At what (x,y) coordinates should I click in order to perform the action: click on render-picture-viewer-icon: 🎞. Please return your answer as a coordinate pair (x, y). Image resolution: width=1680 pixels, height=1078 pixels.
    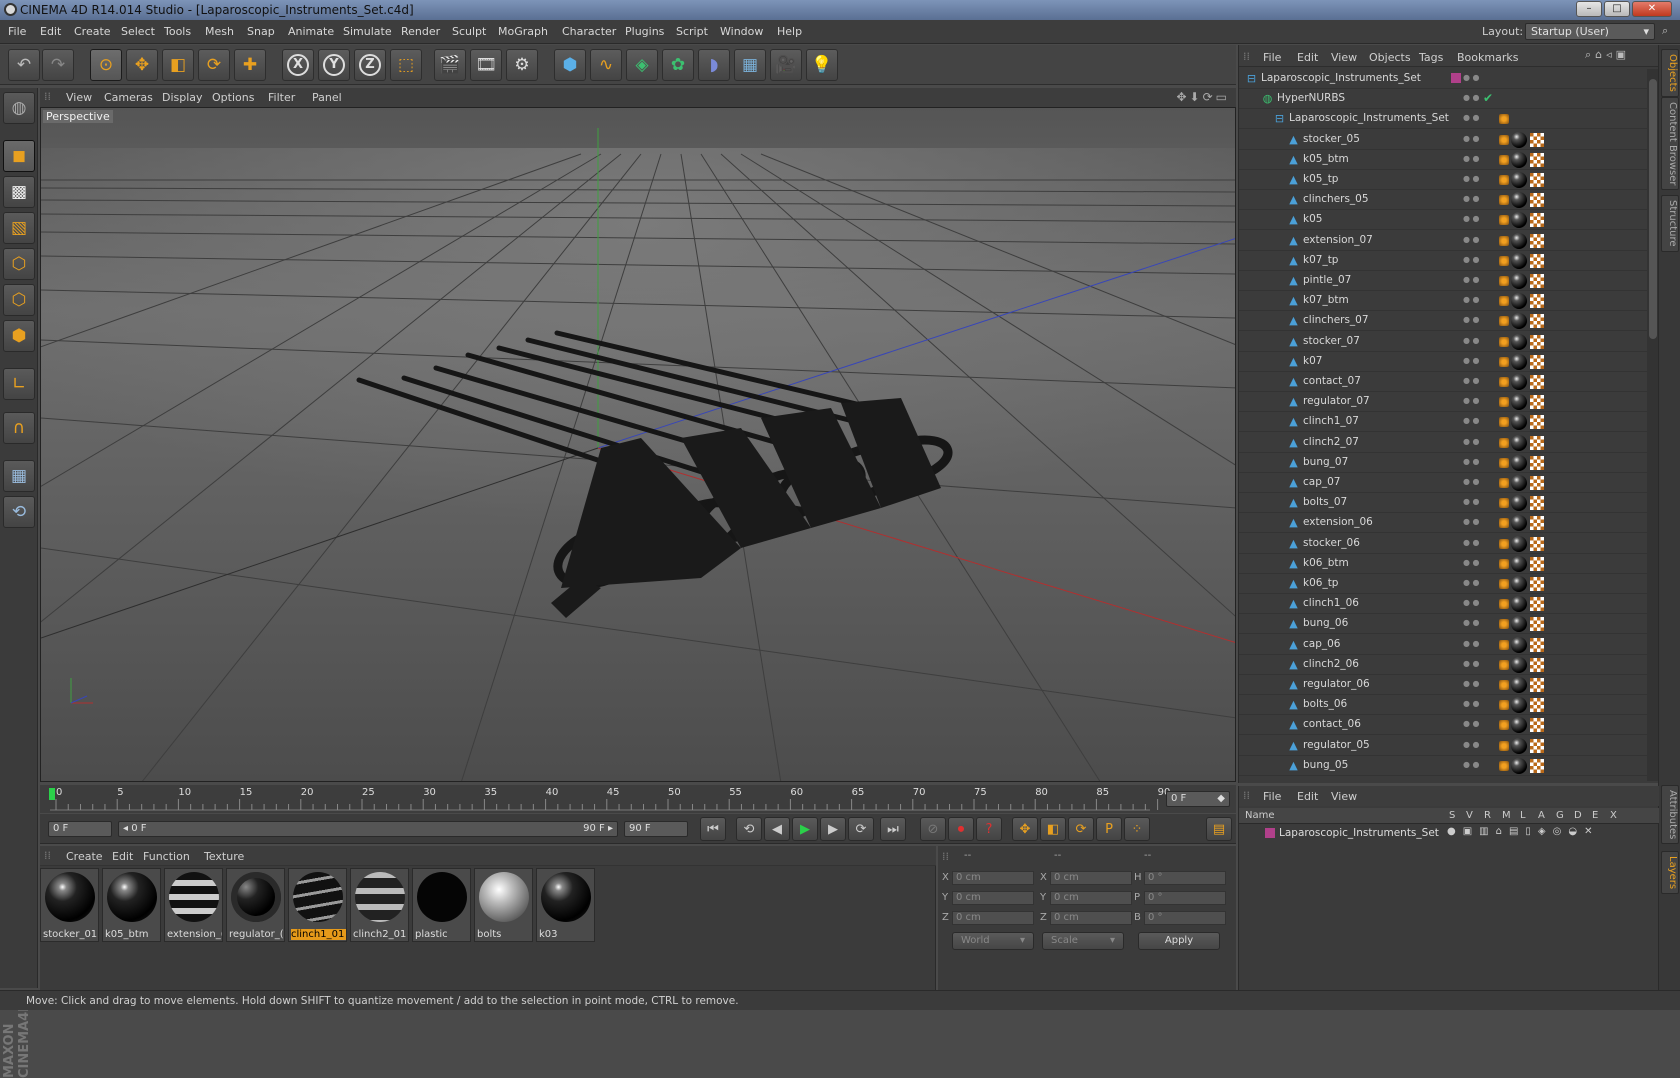
    Looking at the image, I should click on (486, 65).